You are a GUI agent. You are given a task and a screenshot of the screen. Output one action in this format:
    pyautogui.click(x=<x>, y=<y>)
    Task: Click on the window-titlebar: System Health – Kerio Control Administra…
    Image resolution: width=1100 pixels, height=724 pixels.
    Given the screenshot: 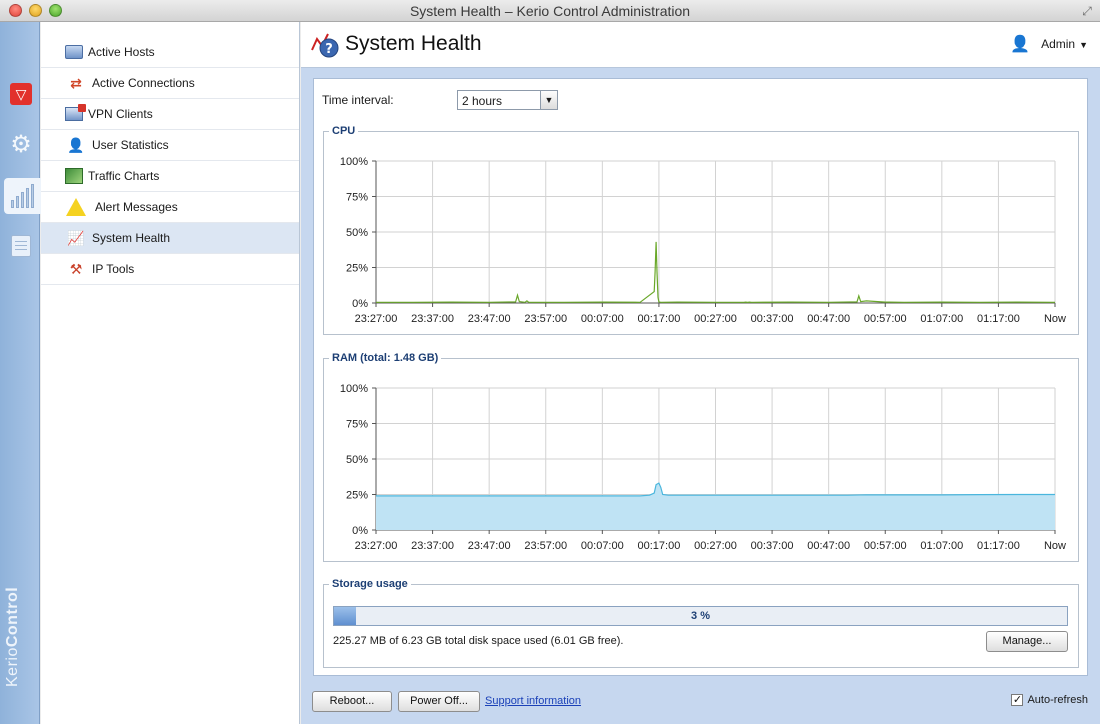 What is the action you would take?
    pyautogui.click(x=550, y=11)
    